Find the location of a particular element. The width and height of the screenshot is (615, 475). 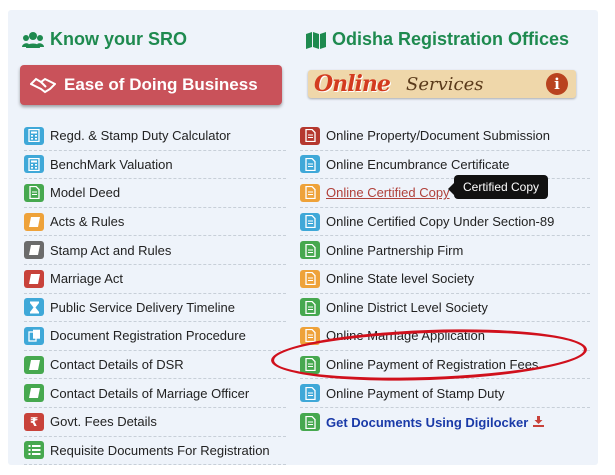

list-item: Document Registration Procedure is located at coordinates (155, 336).